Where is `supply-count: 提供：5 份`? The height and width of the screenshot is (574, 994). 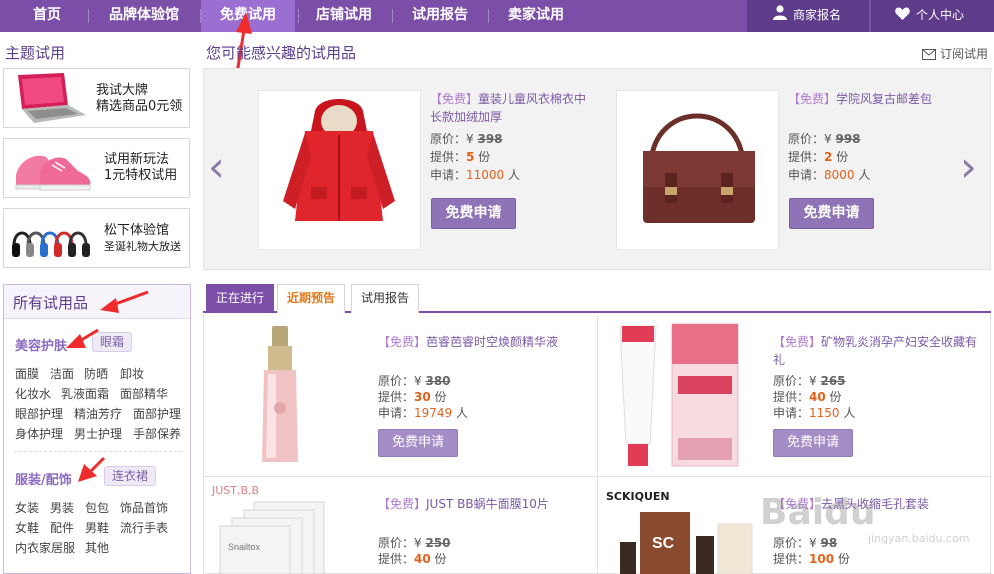
supply-count: 提供：5 份 is located at coordinates (460, 156).